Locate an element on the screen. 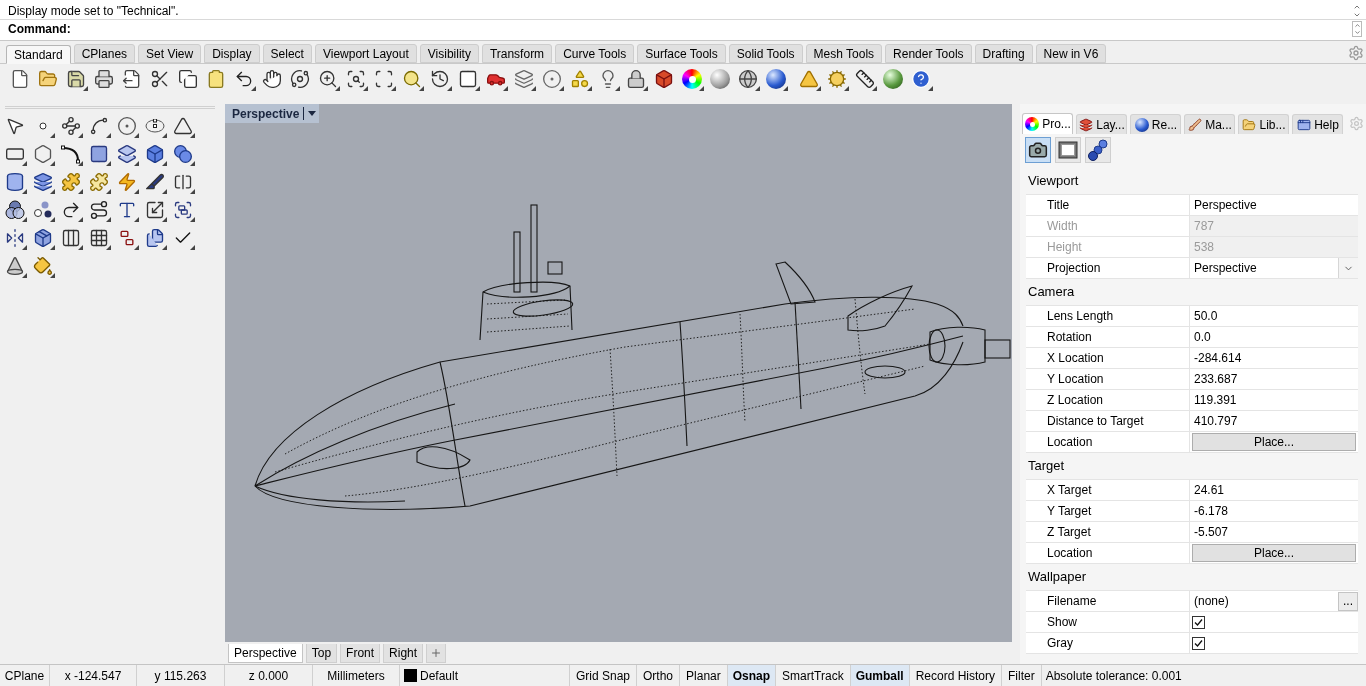 The width and height of the screenshot is (1366, 686). property-label: Z Target is located at coordinates (1069, 532).